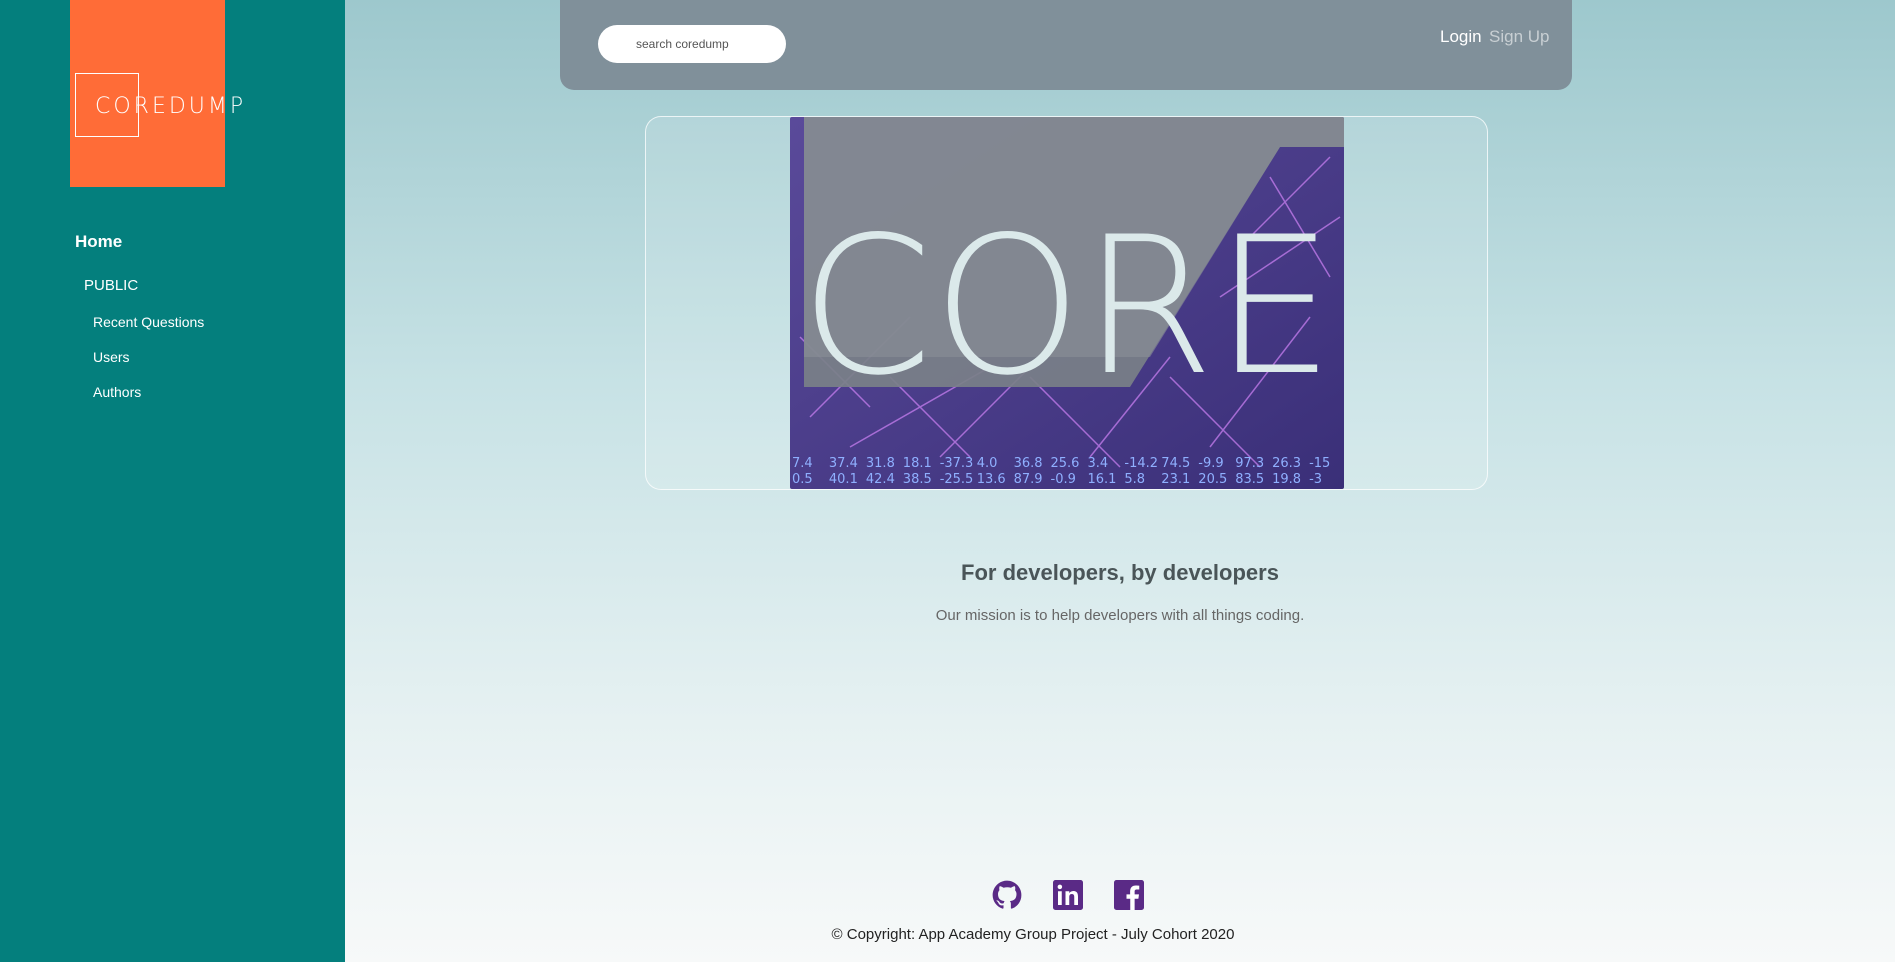 This screenshot has height=962, width=1895. I want to click on hero-core-text: CORE, so click(1067, 306).